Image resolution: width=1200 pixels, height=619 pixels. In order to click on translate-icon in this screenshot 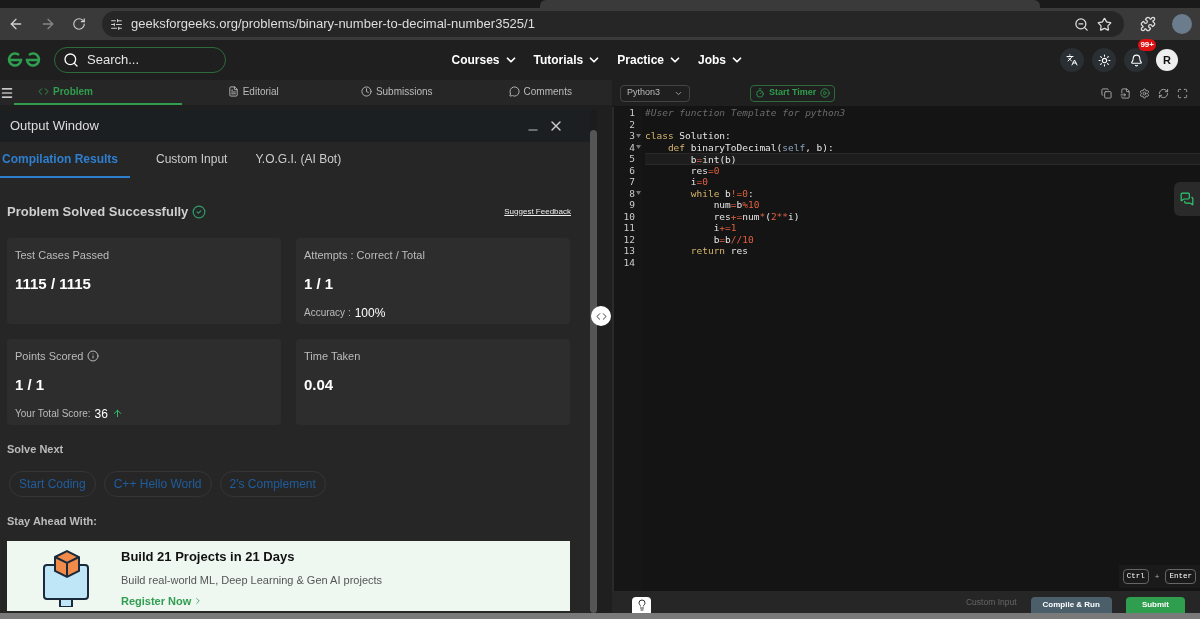, I will do `click(1072, 60)`.